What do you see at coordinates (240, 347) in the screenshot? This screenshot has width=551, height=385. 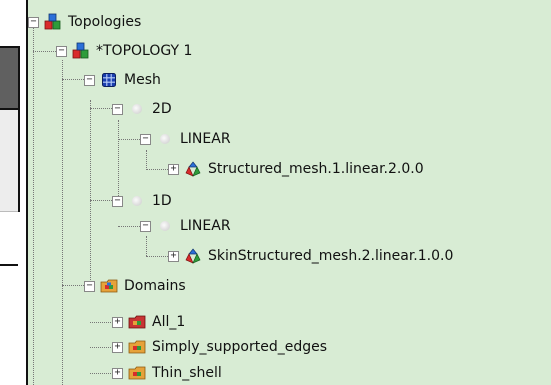 I see `tree-item-label: Simply_supported_edges` at bounding box center [240, 347].